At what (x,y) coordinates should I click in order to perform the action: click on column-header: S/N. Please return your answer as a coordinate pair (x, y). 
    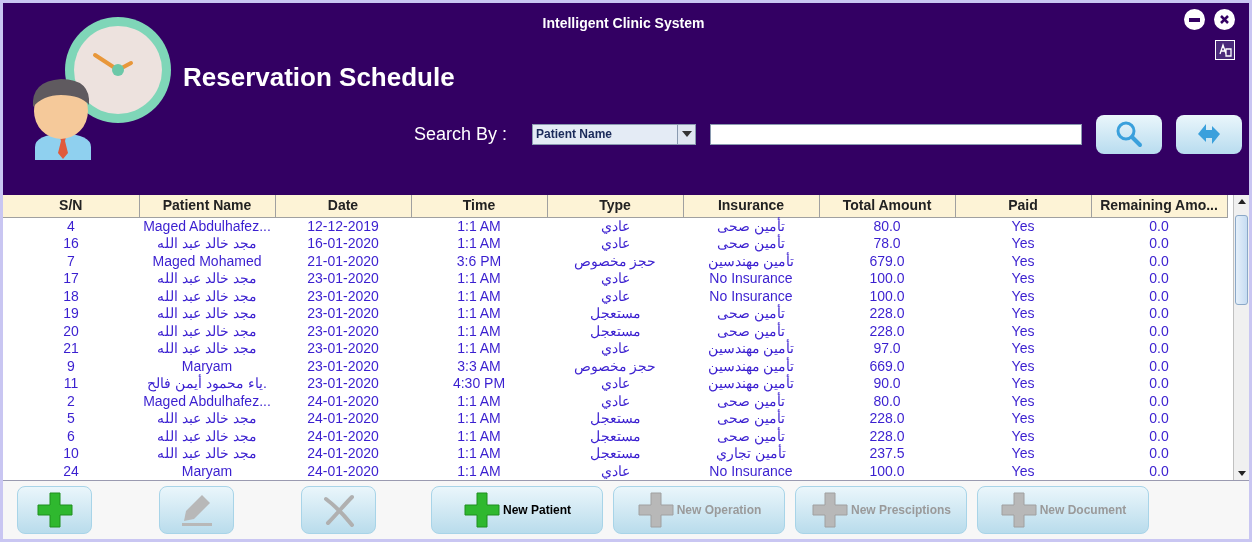
    Looking at the image, I should click on (71, 206).